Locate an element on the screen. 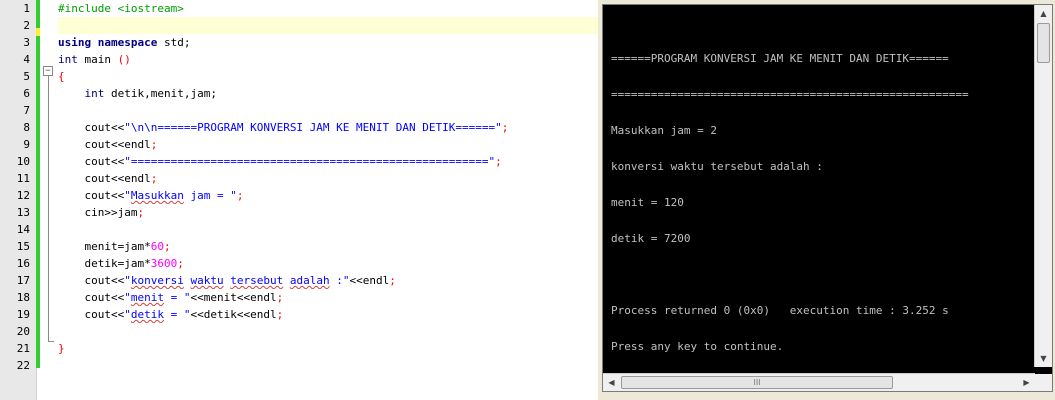 The image size is (1055, 400). line-number: 7 is located at coordinates (26, 110).